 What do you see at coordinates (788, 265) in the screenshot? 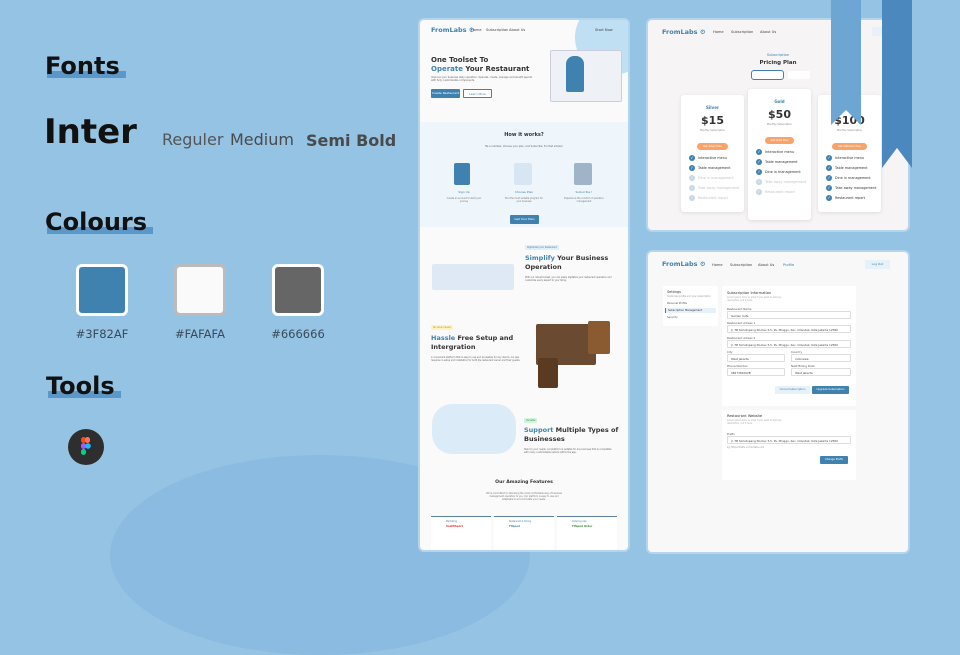
I see `nav-profile: Profile` at bounding box center [788, 265].